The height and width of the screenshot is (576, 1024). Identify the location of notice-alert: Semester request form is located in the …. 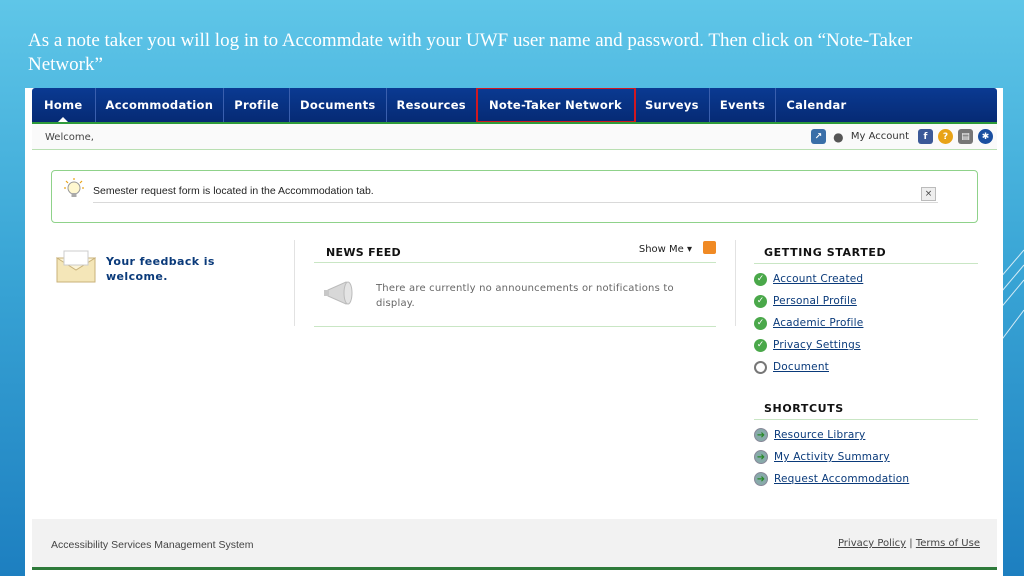
(514, 196).